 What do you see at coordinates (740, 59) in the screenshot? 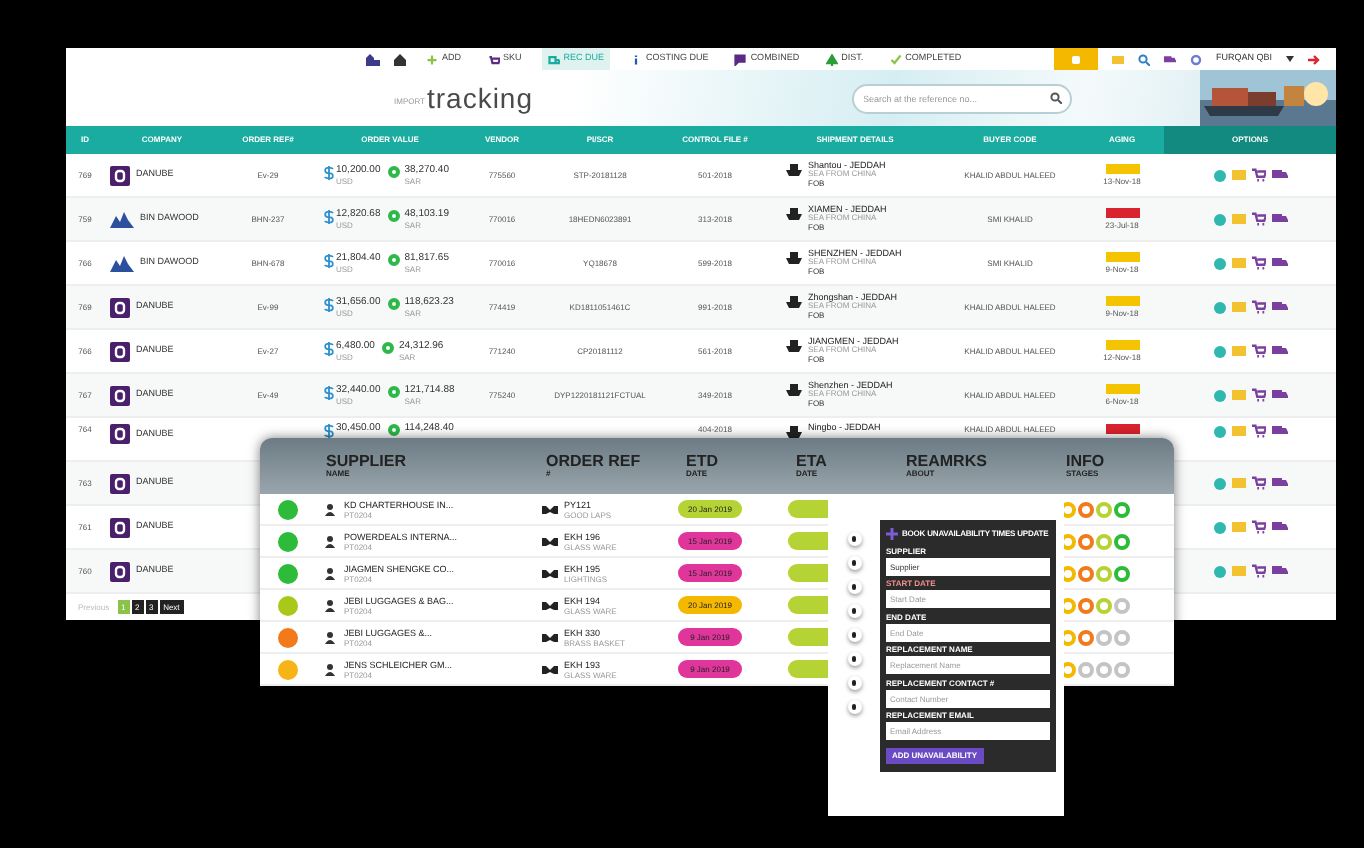
I see `chat-icon` at bounding box center [740, 59].